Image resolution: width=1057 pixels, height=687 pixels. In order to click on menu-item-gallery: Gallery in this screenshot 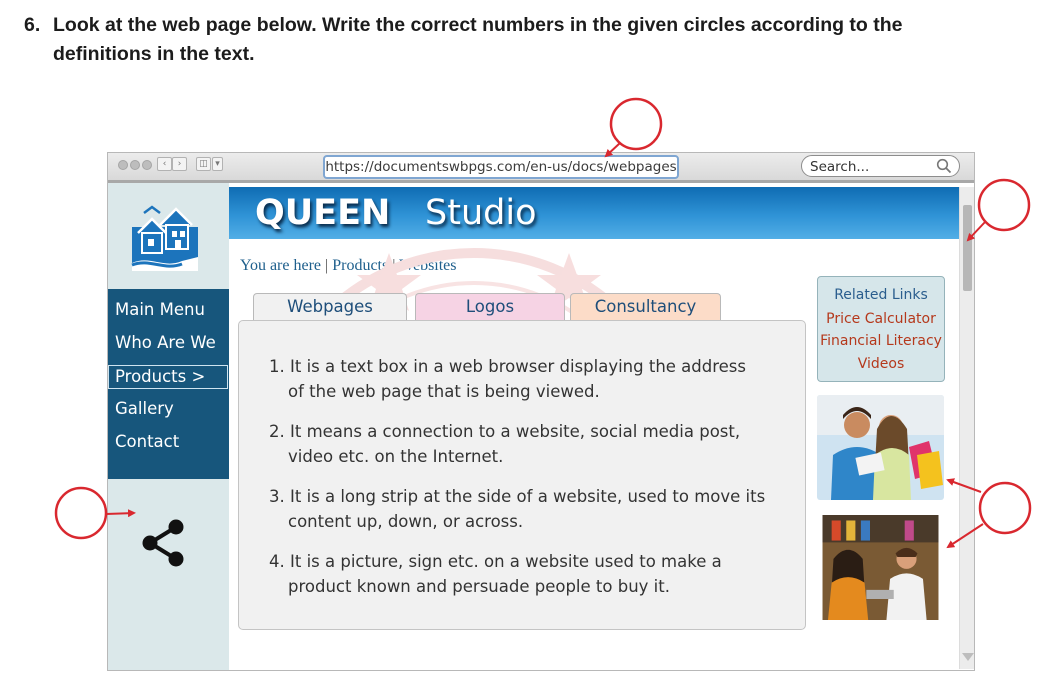, I will do `click(144, 409)`.